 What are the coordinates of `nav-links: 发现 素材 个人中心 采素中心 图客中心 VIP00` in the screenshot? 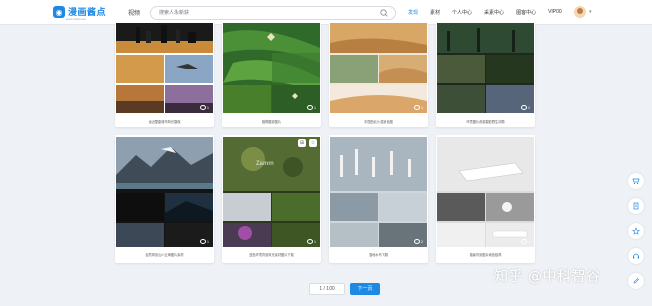 It's located at (491, 12).